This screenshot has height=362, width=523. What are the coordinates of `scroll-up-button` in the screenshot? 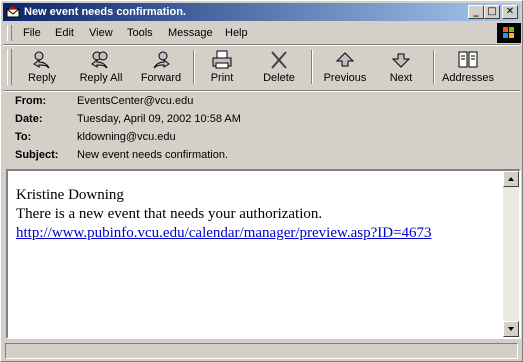 It's located at (511, 179).